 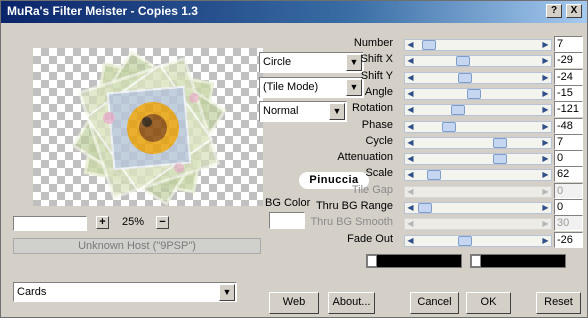 I want to click on shape-select-value: Circle, so click(x=277, y=62).